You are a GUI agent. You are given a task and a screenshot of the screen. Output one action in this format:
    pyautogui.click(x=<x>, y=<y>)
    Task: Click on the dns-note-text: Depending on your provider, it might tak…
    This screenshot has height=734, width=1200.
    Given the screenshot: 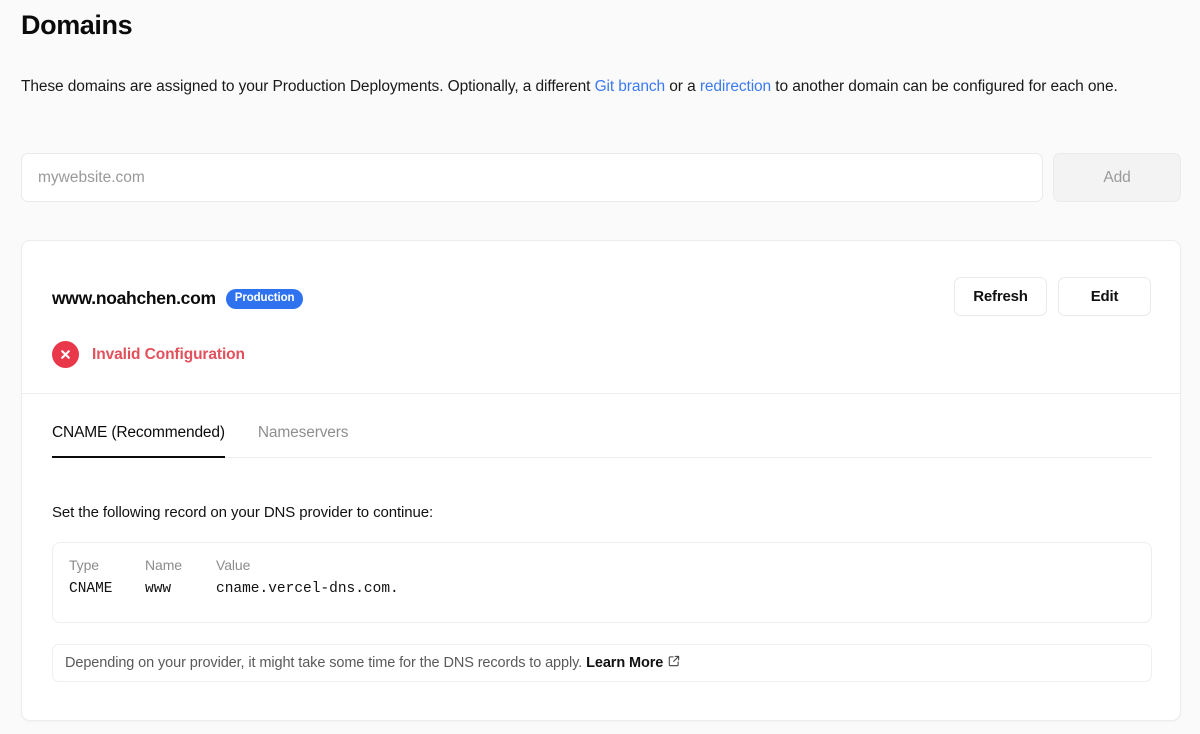 What is the action you would take?
    pyautogui.click(x=324, y=663)
    